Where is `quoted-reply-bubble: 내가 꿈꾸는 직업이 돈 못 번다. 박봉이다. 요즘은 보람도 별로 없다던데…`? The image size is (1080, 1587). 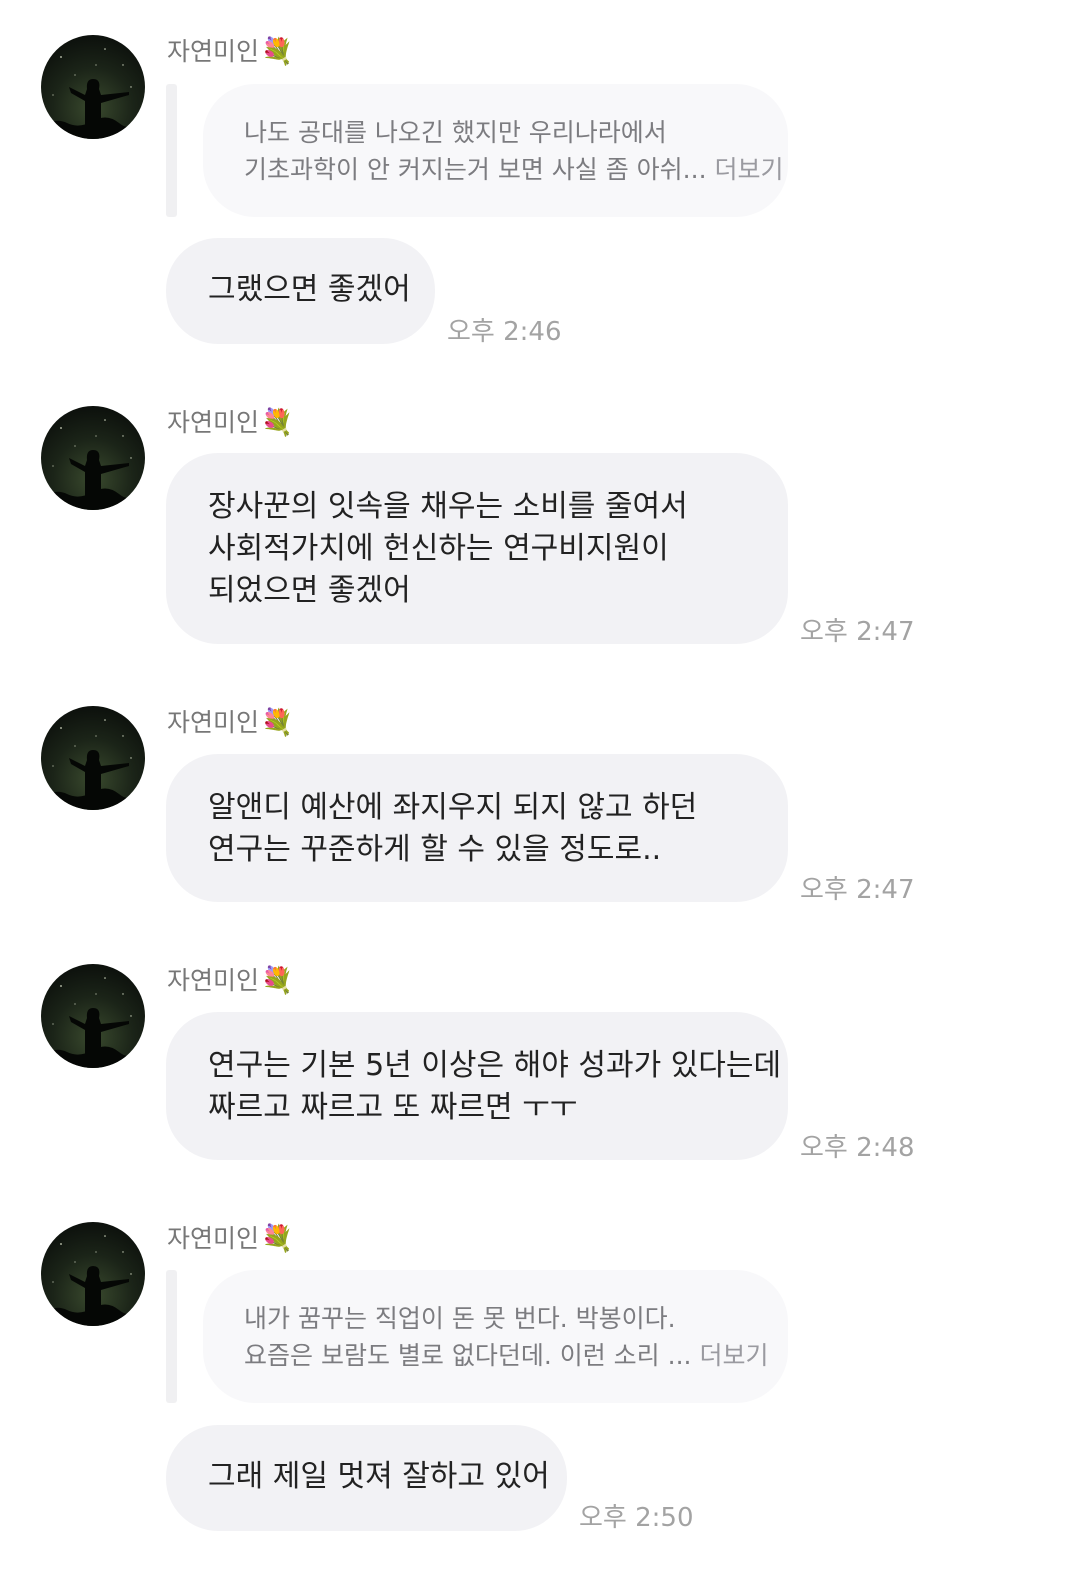
quoted-reply-bubble: 내가 꿈꾸는 직업이 돈 못 번다. 박봉이다. 요즘은 보람도 별로 없다던데… is located at coordinates (495, 1336).